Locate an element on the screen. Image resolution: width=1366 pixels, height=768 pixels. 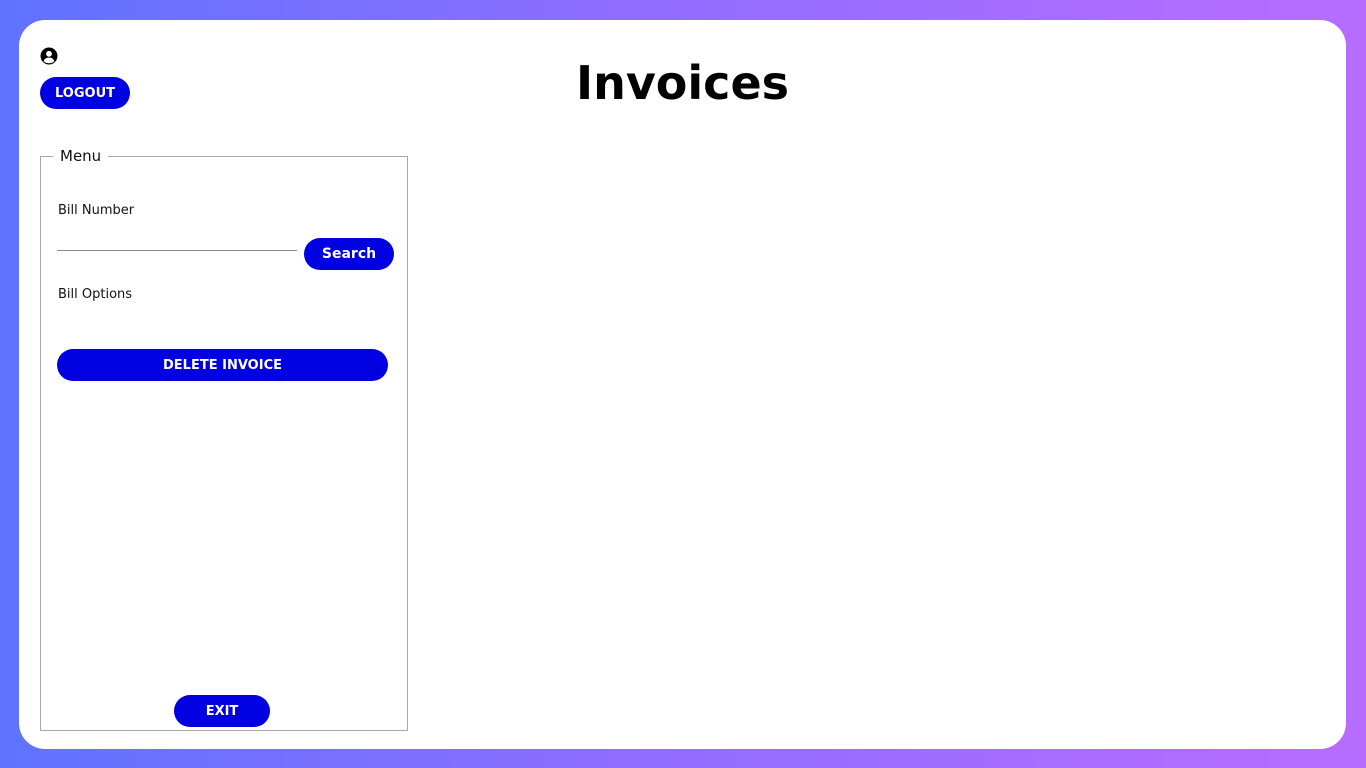
exit-button: EXIT is located at coordinates (222, 711).